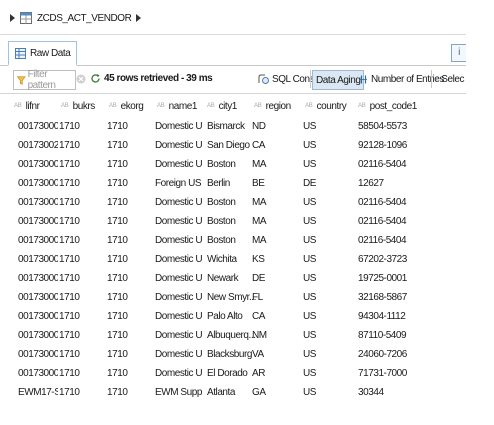 The image size is (494, 425). Describe the element at coordinates (403, 392) in the screenshot. I see `cell-post-code1: 30344` at that location.